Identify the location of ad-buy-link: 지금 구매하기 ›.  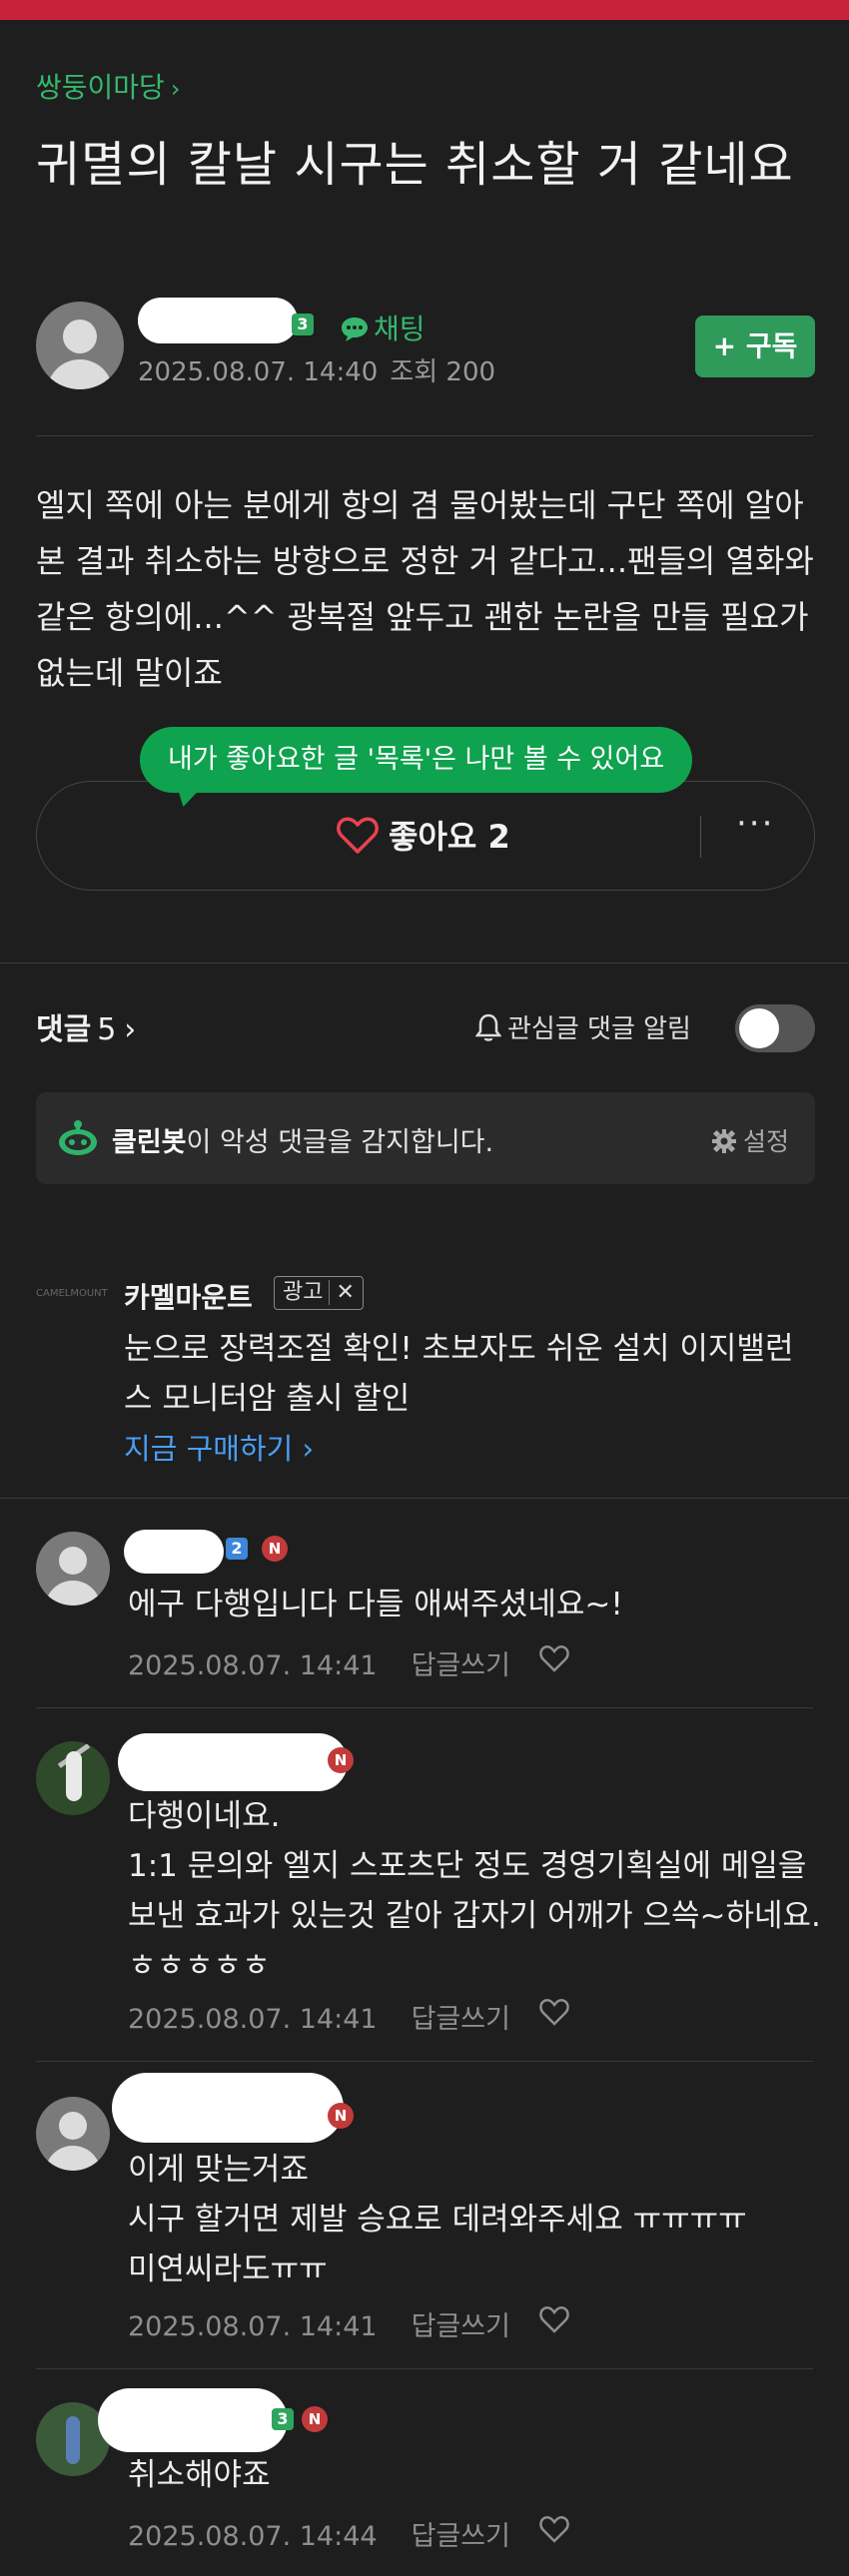
(219, 1447).